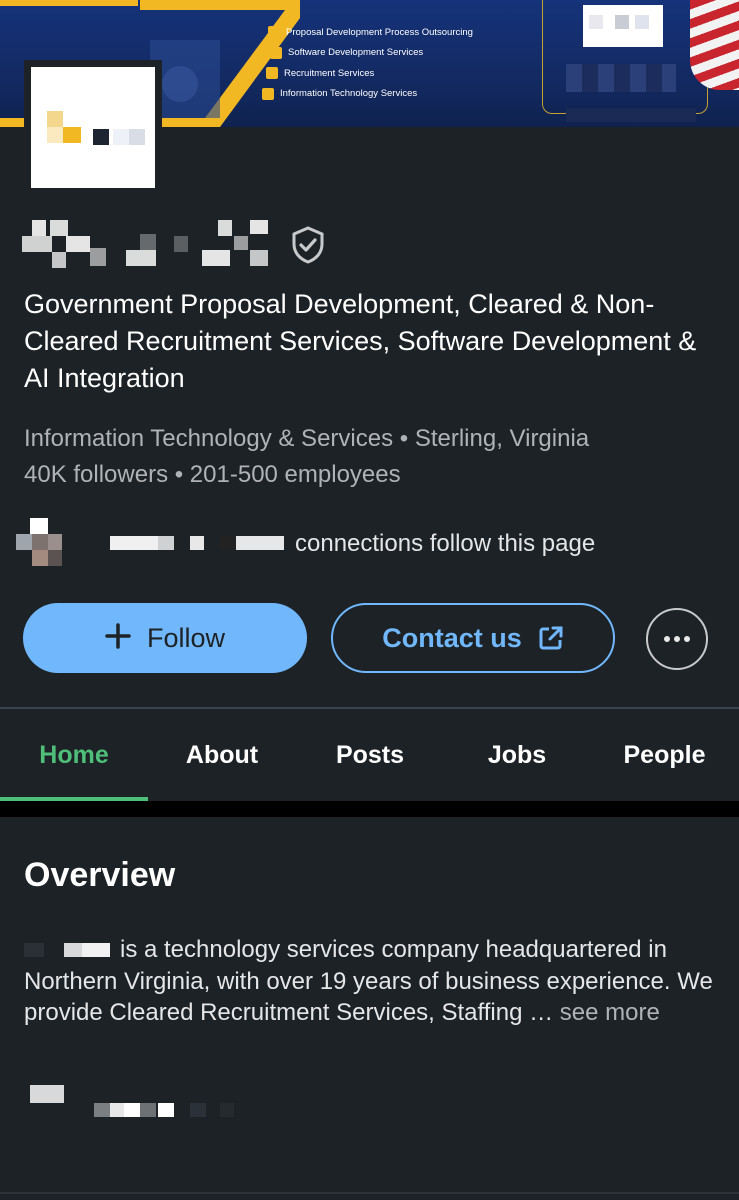 The width and height of the screenshot is (739, 1200). Describe the element at coordinates (118, 638) in the screenshot. I see `plus-icon` at that location.